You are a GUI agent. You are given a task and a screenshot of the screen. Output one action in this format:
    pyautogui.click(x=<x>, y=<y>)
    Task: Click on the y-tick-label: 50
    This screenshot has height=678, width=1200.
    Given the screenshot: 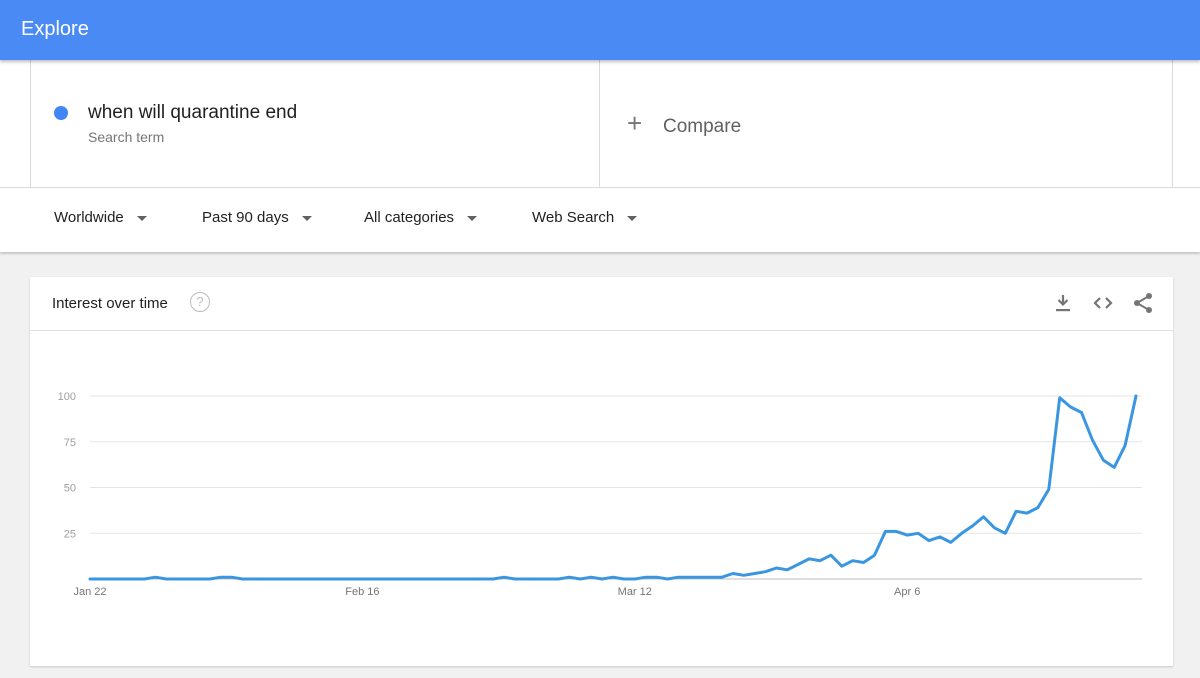 What is the action you would take?
    pyautogui.click(x=70, y=489)
    